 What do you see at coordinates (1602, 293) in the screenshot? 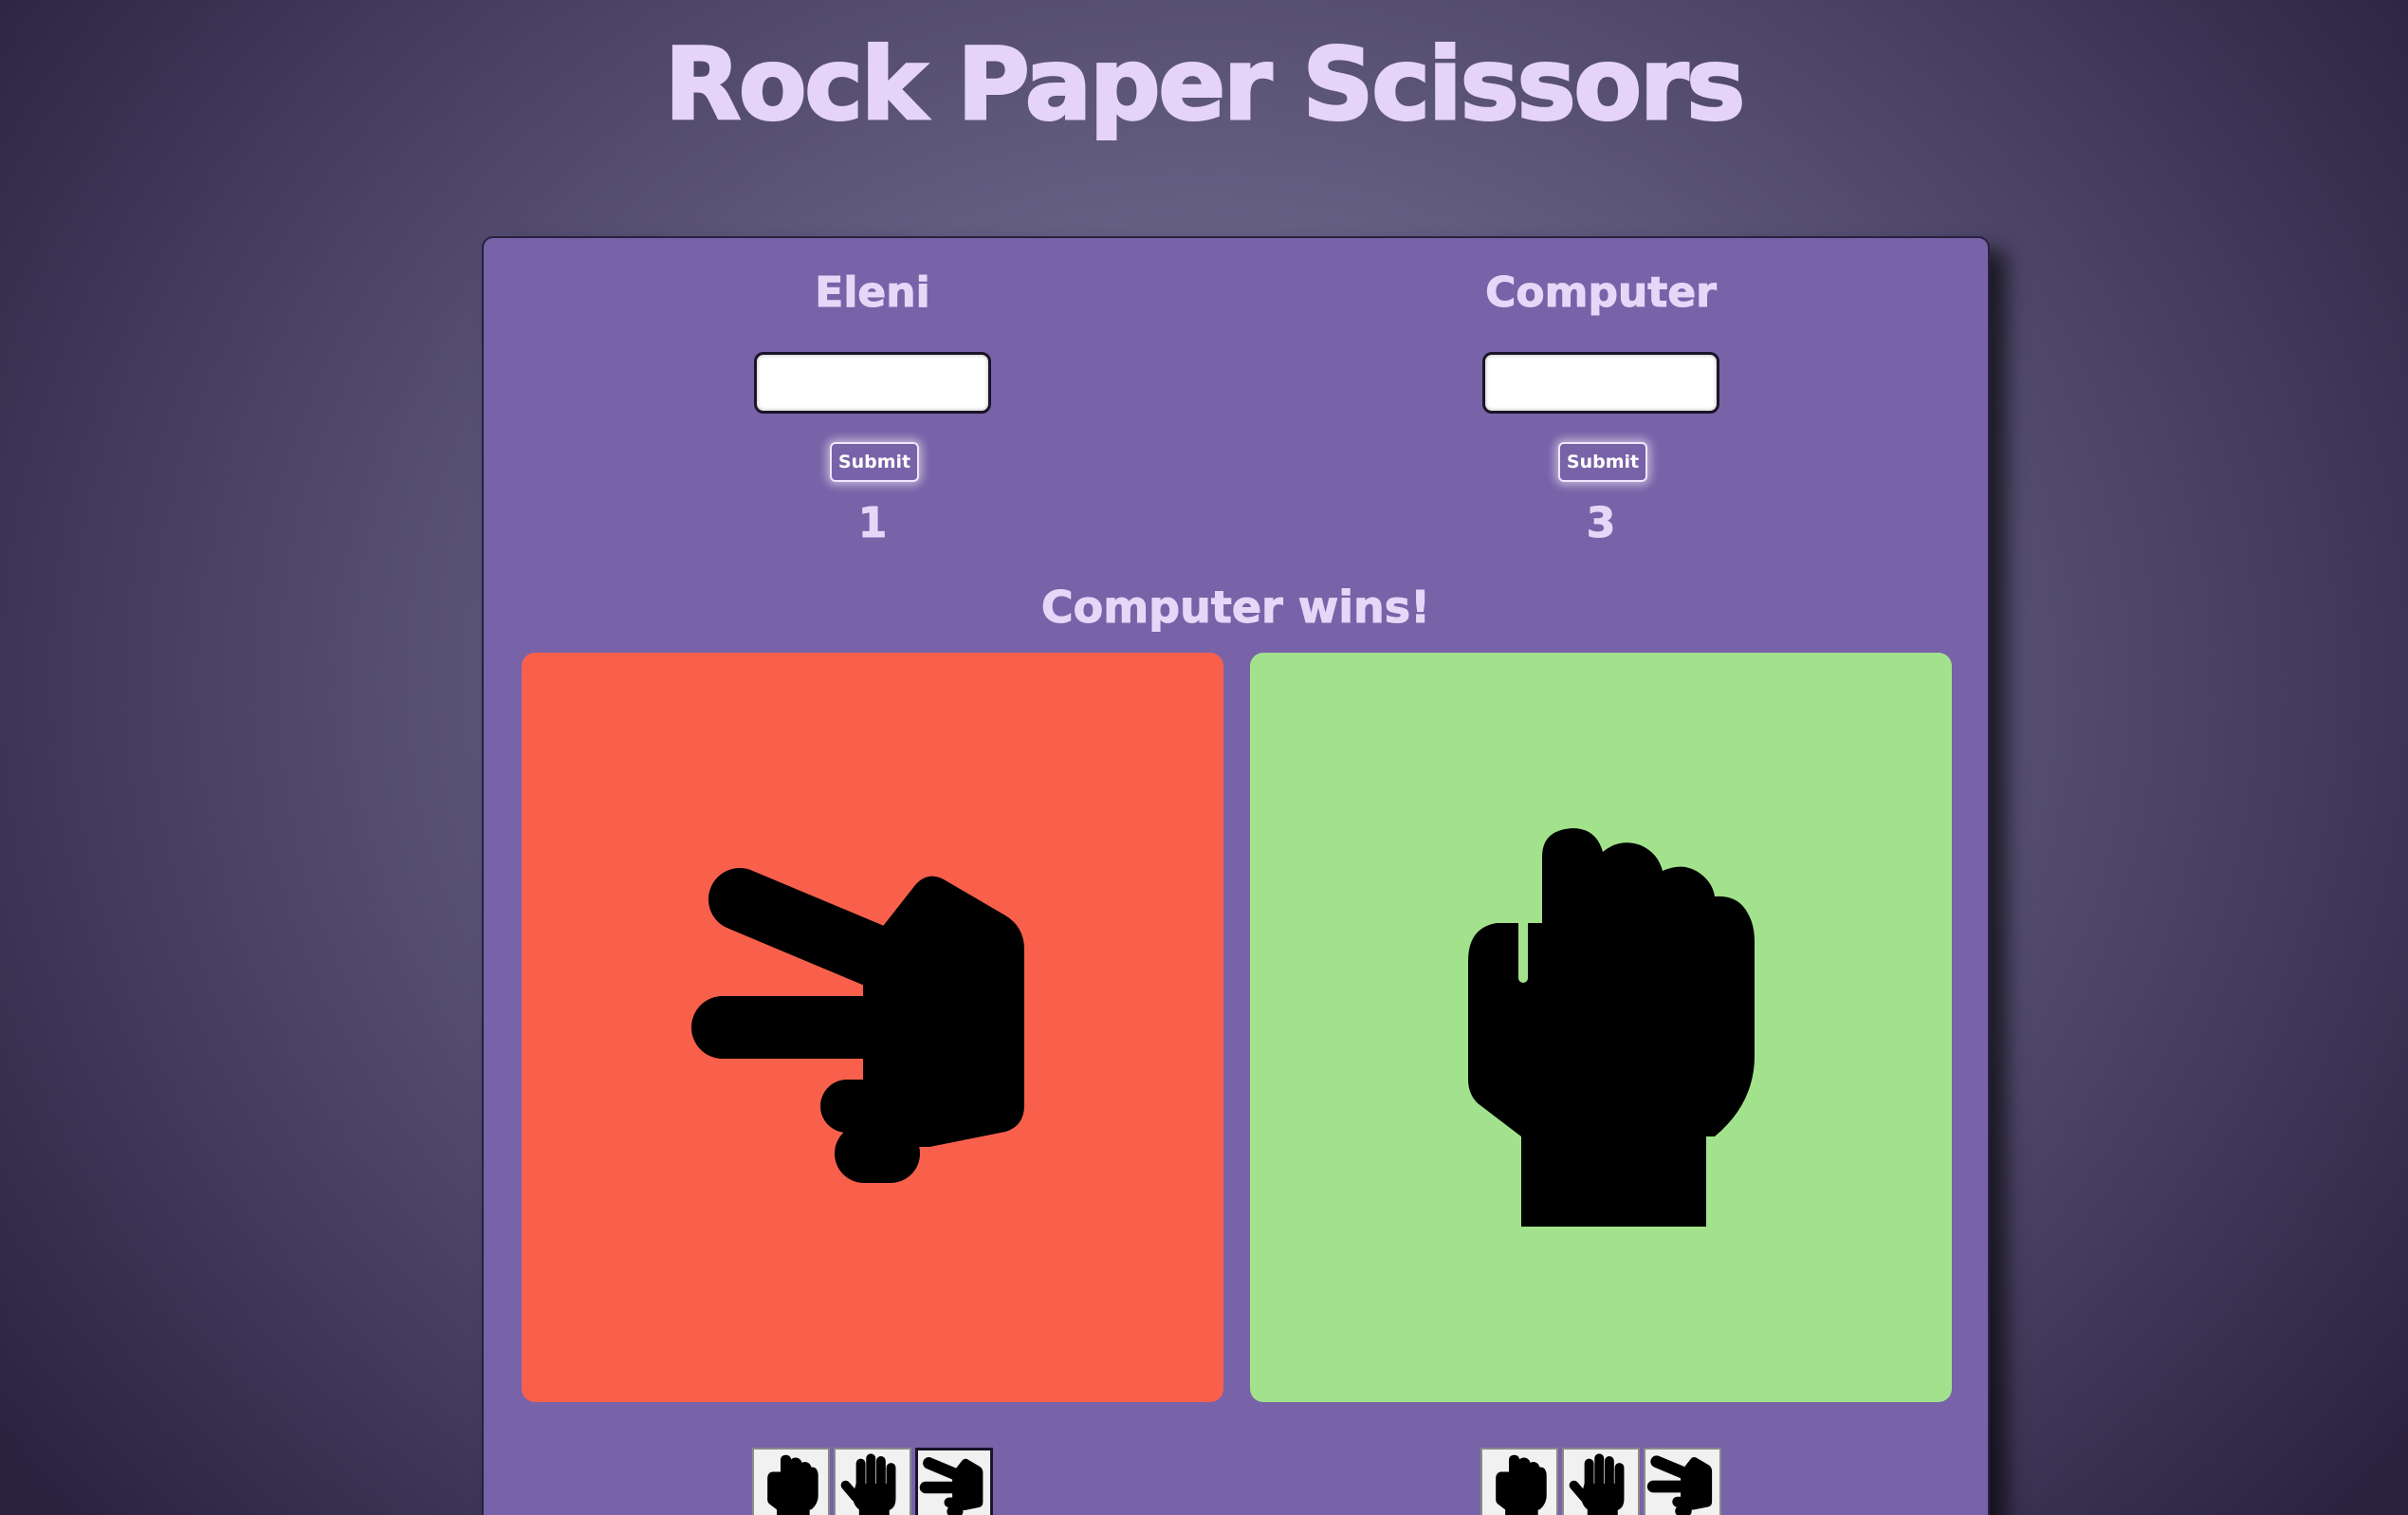
I see `computer-name: Computer` at bounding box center [1602, 293].